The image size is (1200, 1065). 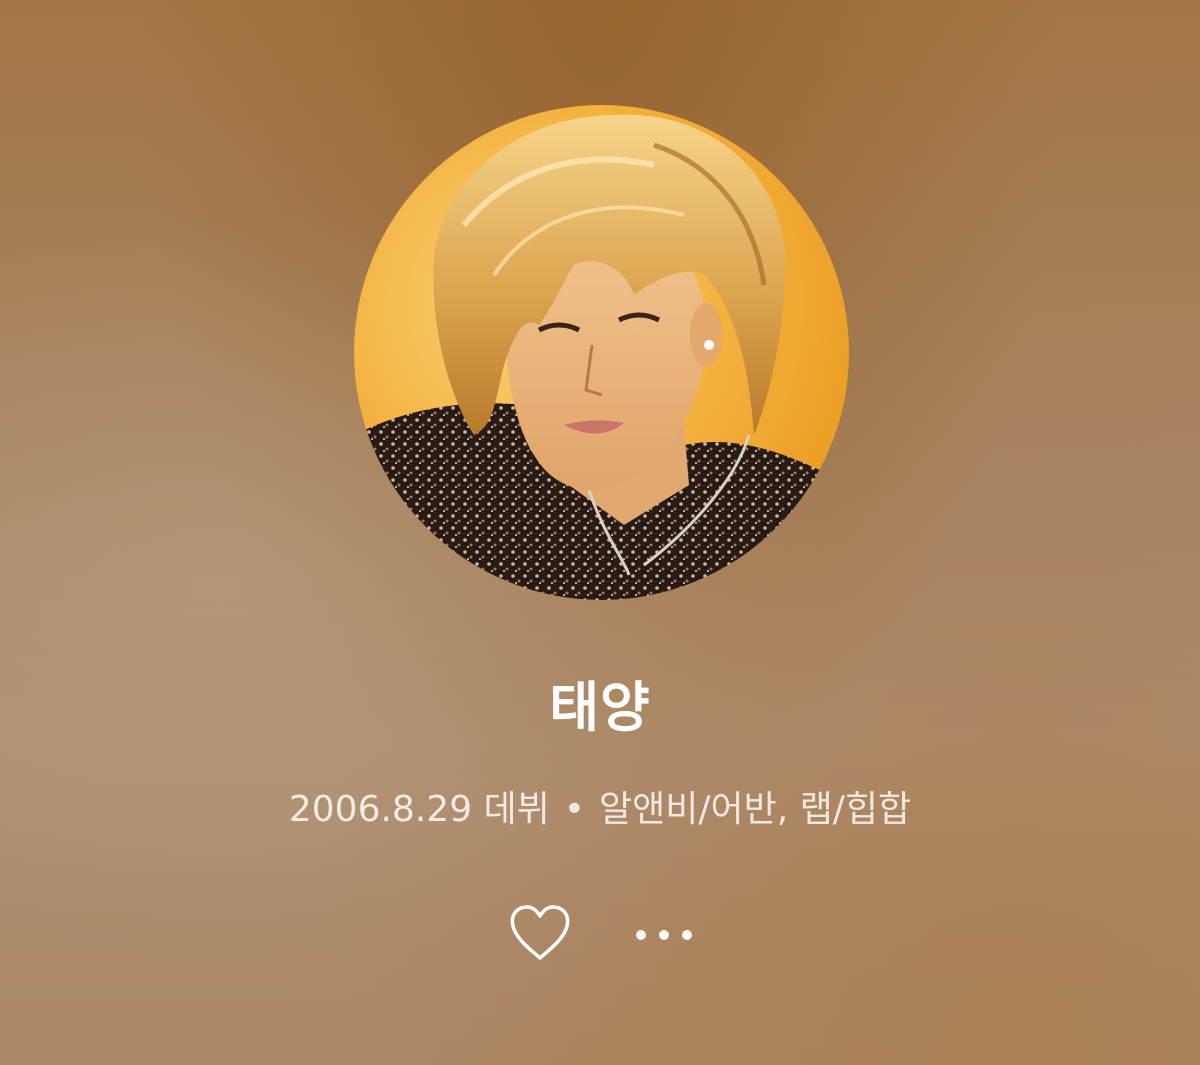 I want to click on more-options-button, so click(x=664, y=934).